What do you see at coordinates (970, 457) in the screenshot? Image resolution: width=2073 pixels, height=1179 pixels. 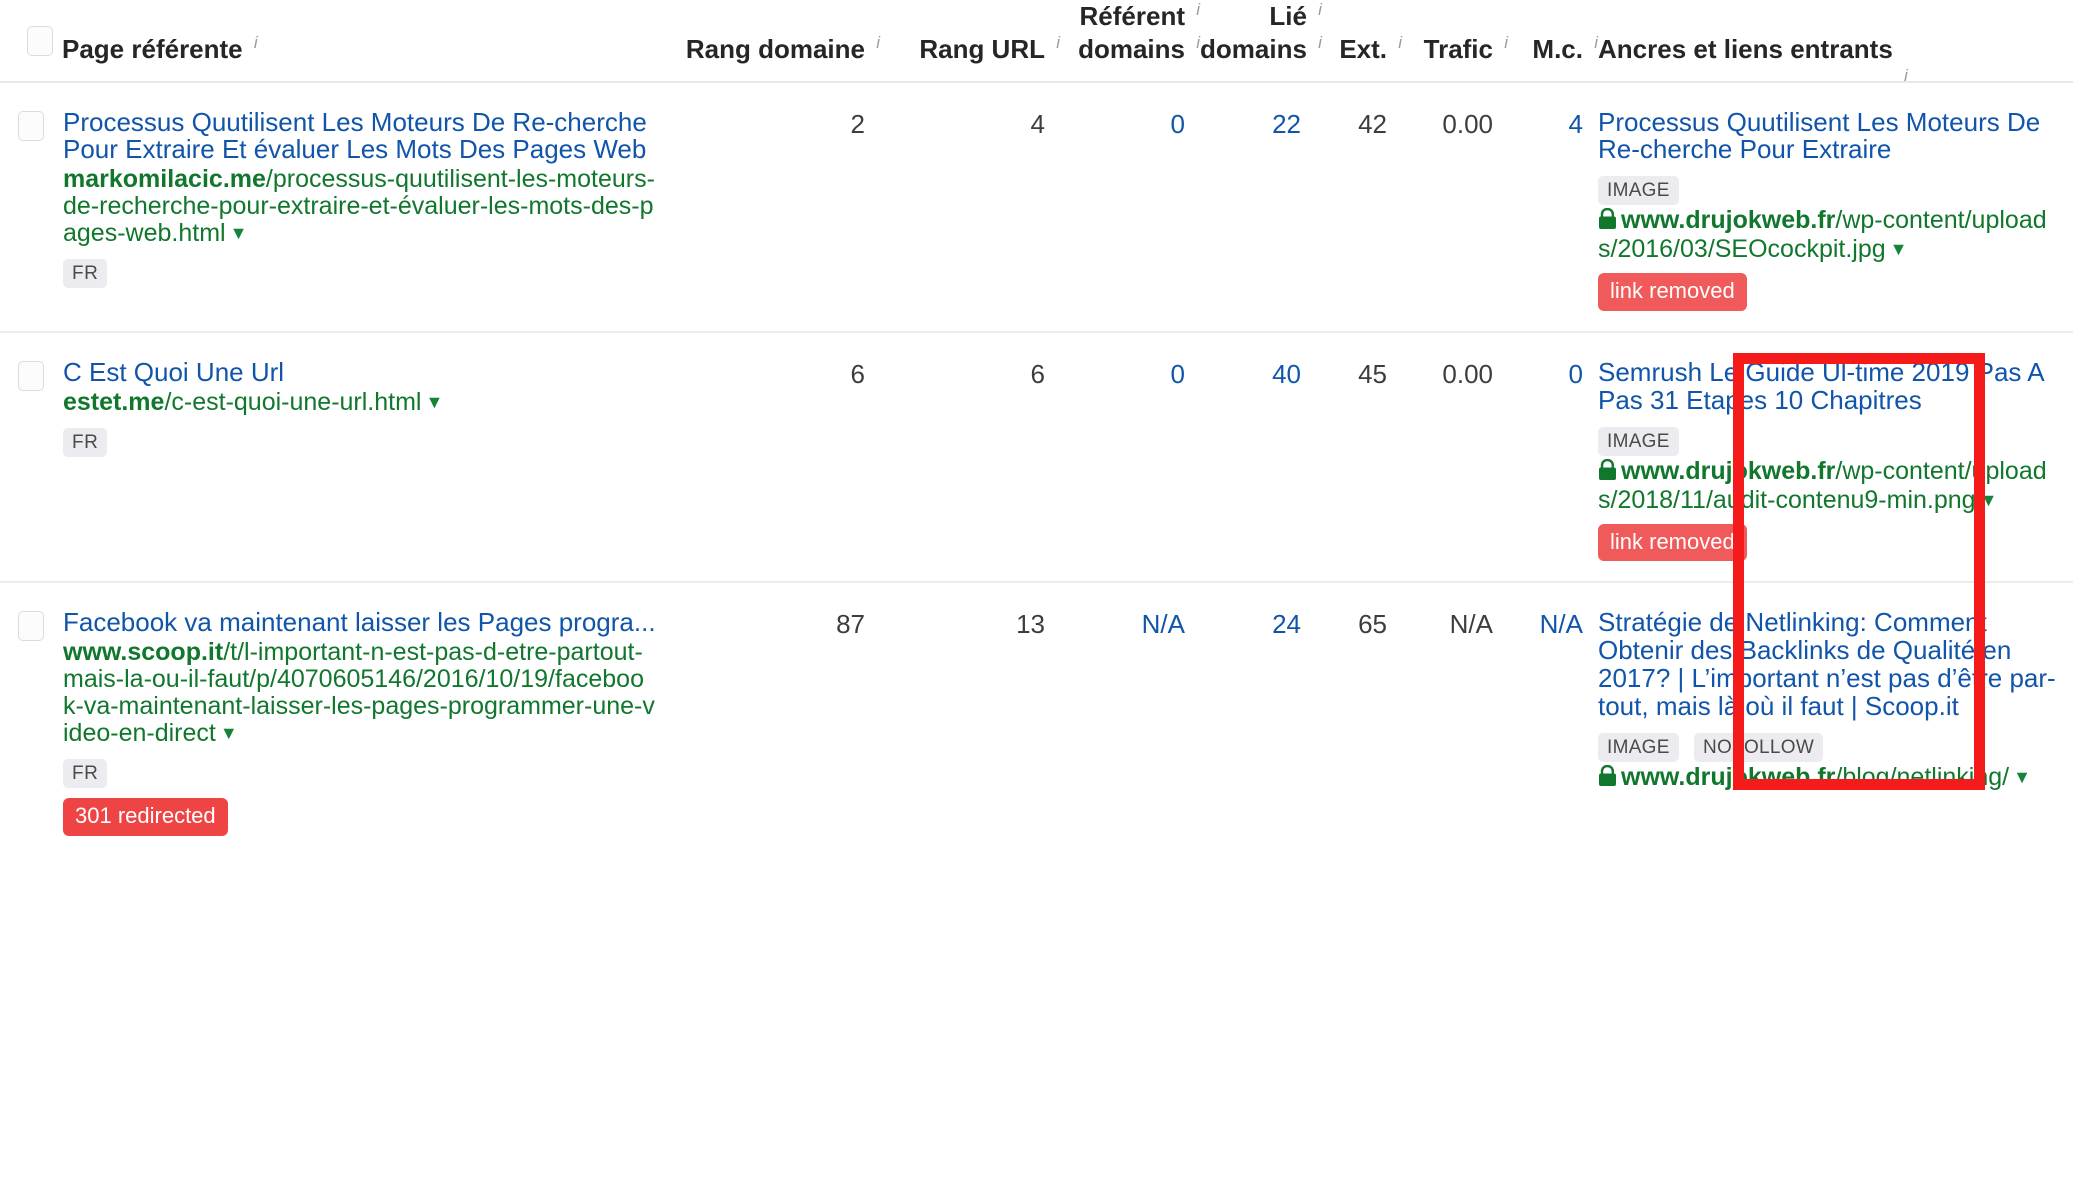 I see `url-rank-value: 6` at bounding box center [970, 457].